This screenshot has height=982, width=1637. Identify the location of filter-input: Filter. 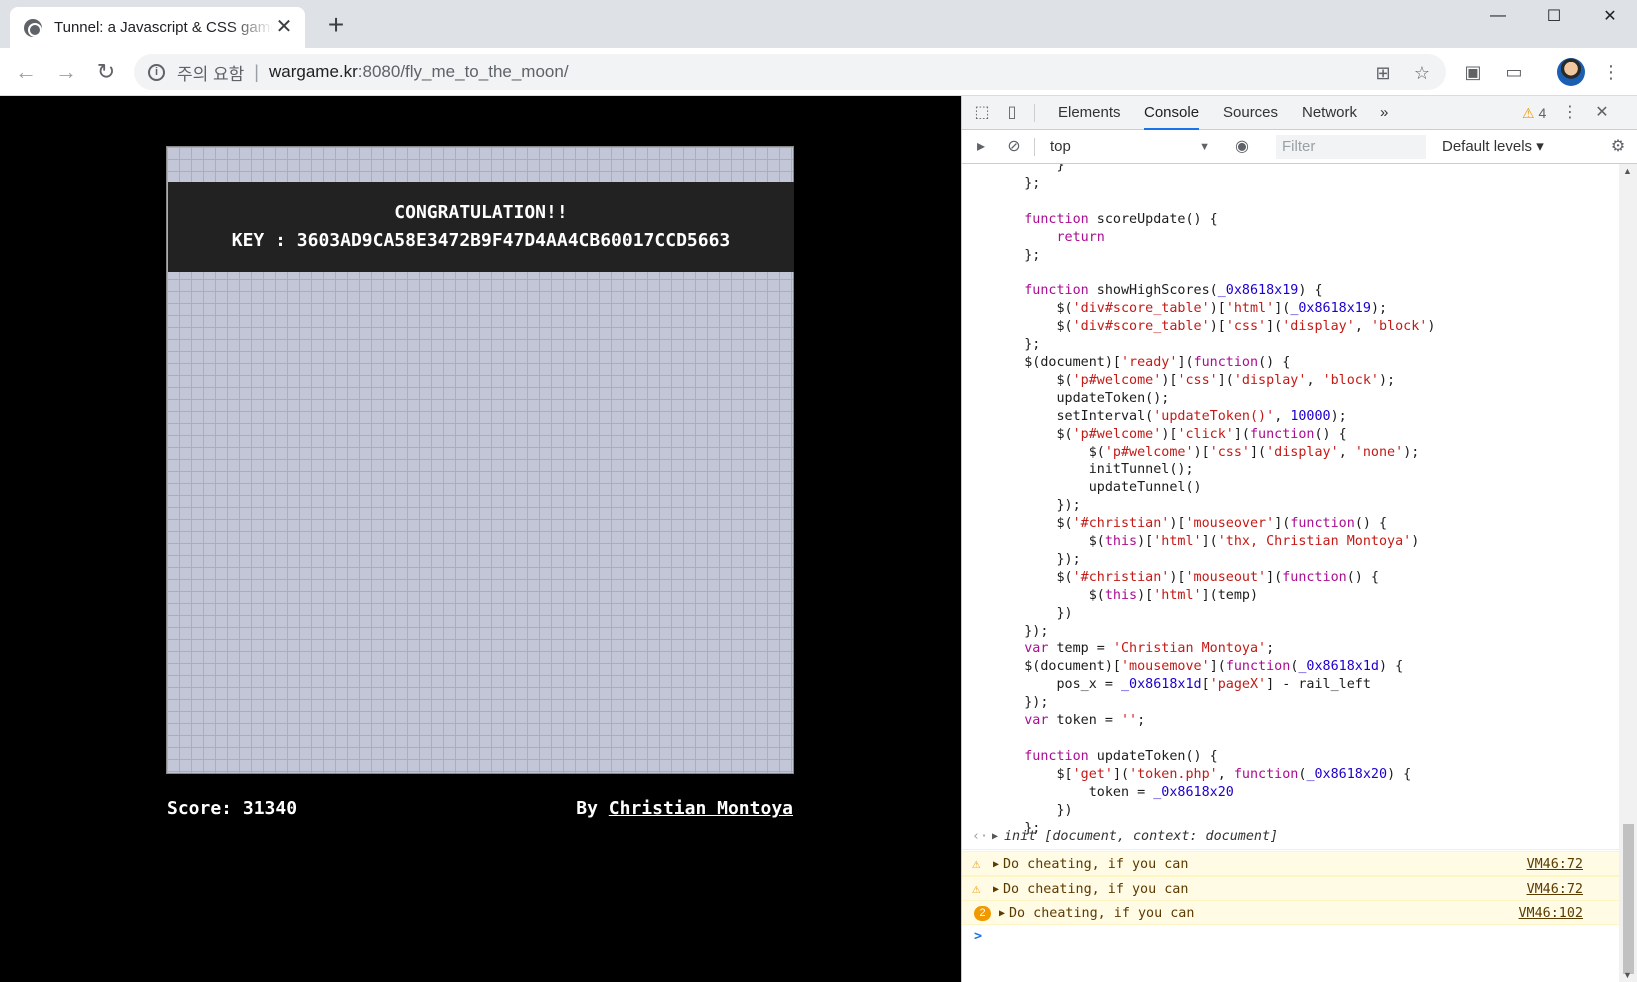
(1351, 147).